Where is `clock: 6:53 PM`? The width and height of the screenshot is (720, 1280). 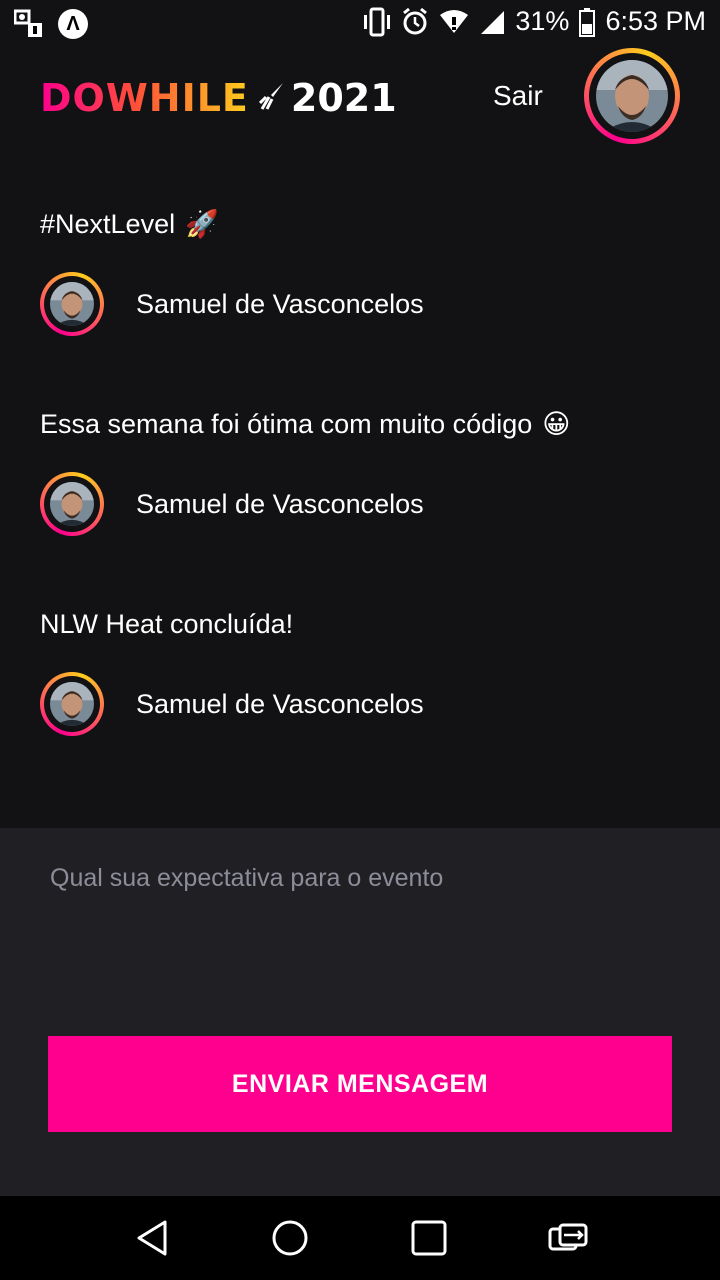
clock: 6:53 PM is located at coordinates (655, 21).